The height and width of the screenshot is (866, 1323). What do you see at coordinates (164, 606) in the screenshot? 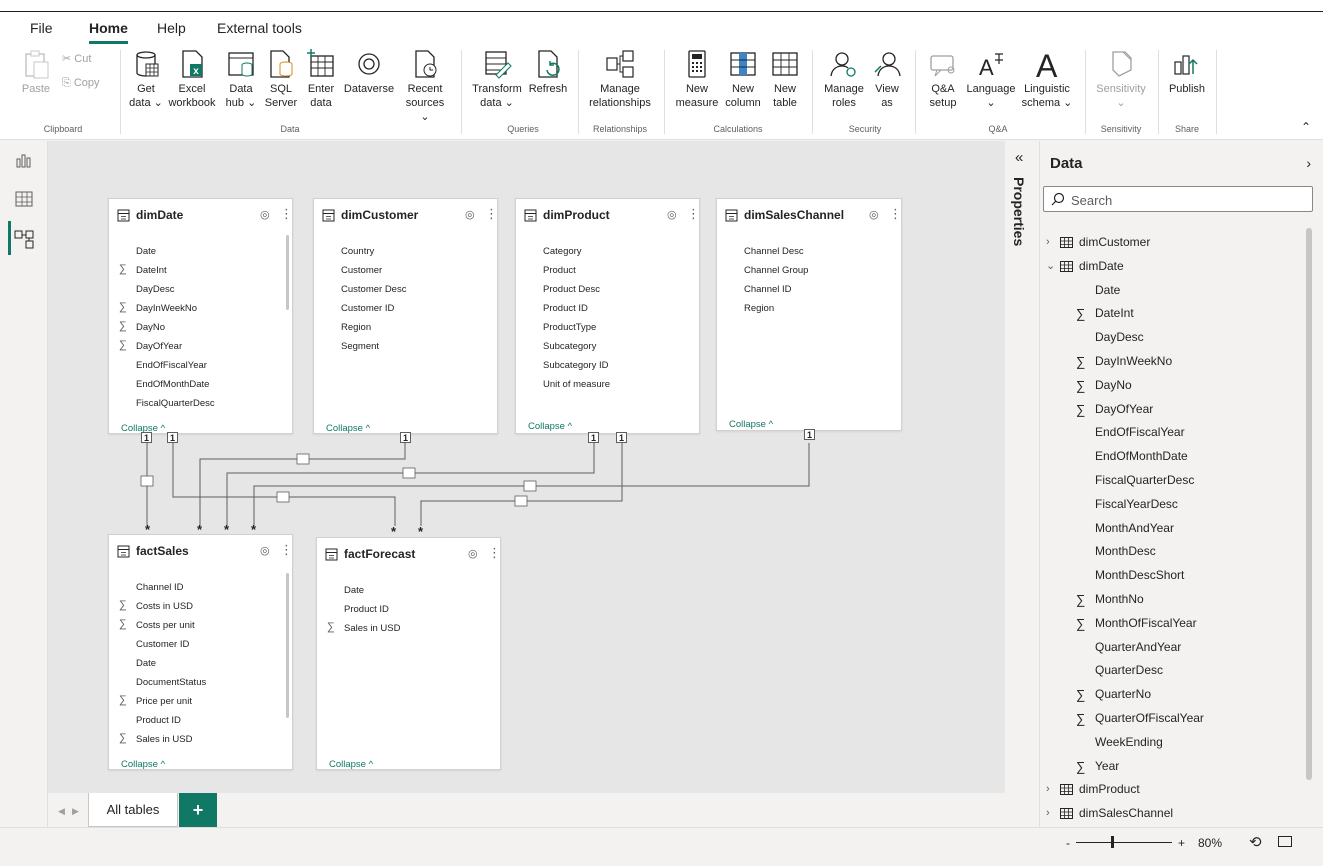
I see `table-field: Costs in USD` at bounding box center [164, 606].